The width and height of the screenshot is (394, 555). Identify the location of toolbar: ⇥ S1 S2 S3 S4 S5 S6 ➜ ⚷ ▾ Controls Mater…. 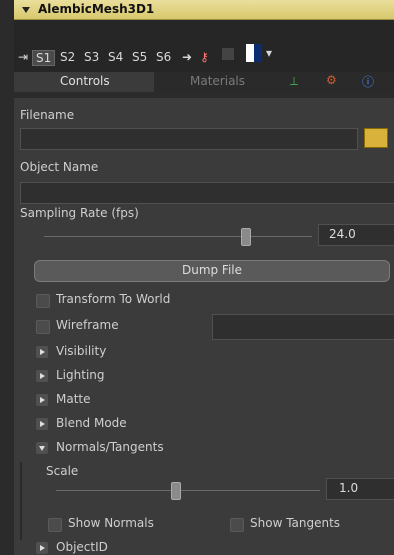
(204, 56).